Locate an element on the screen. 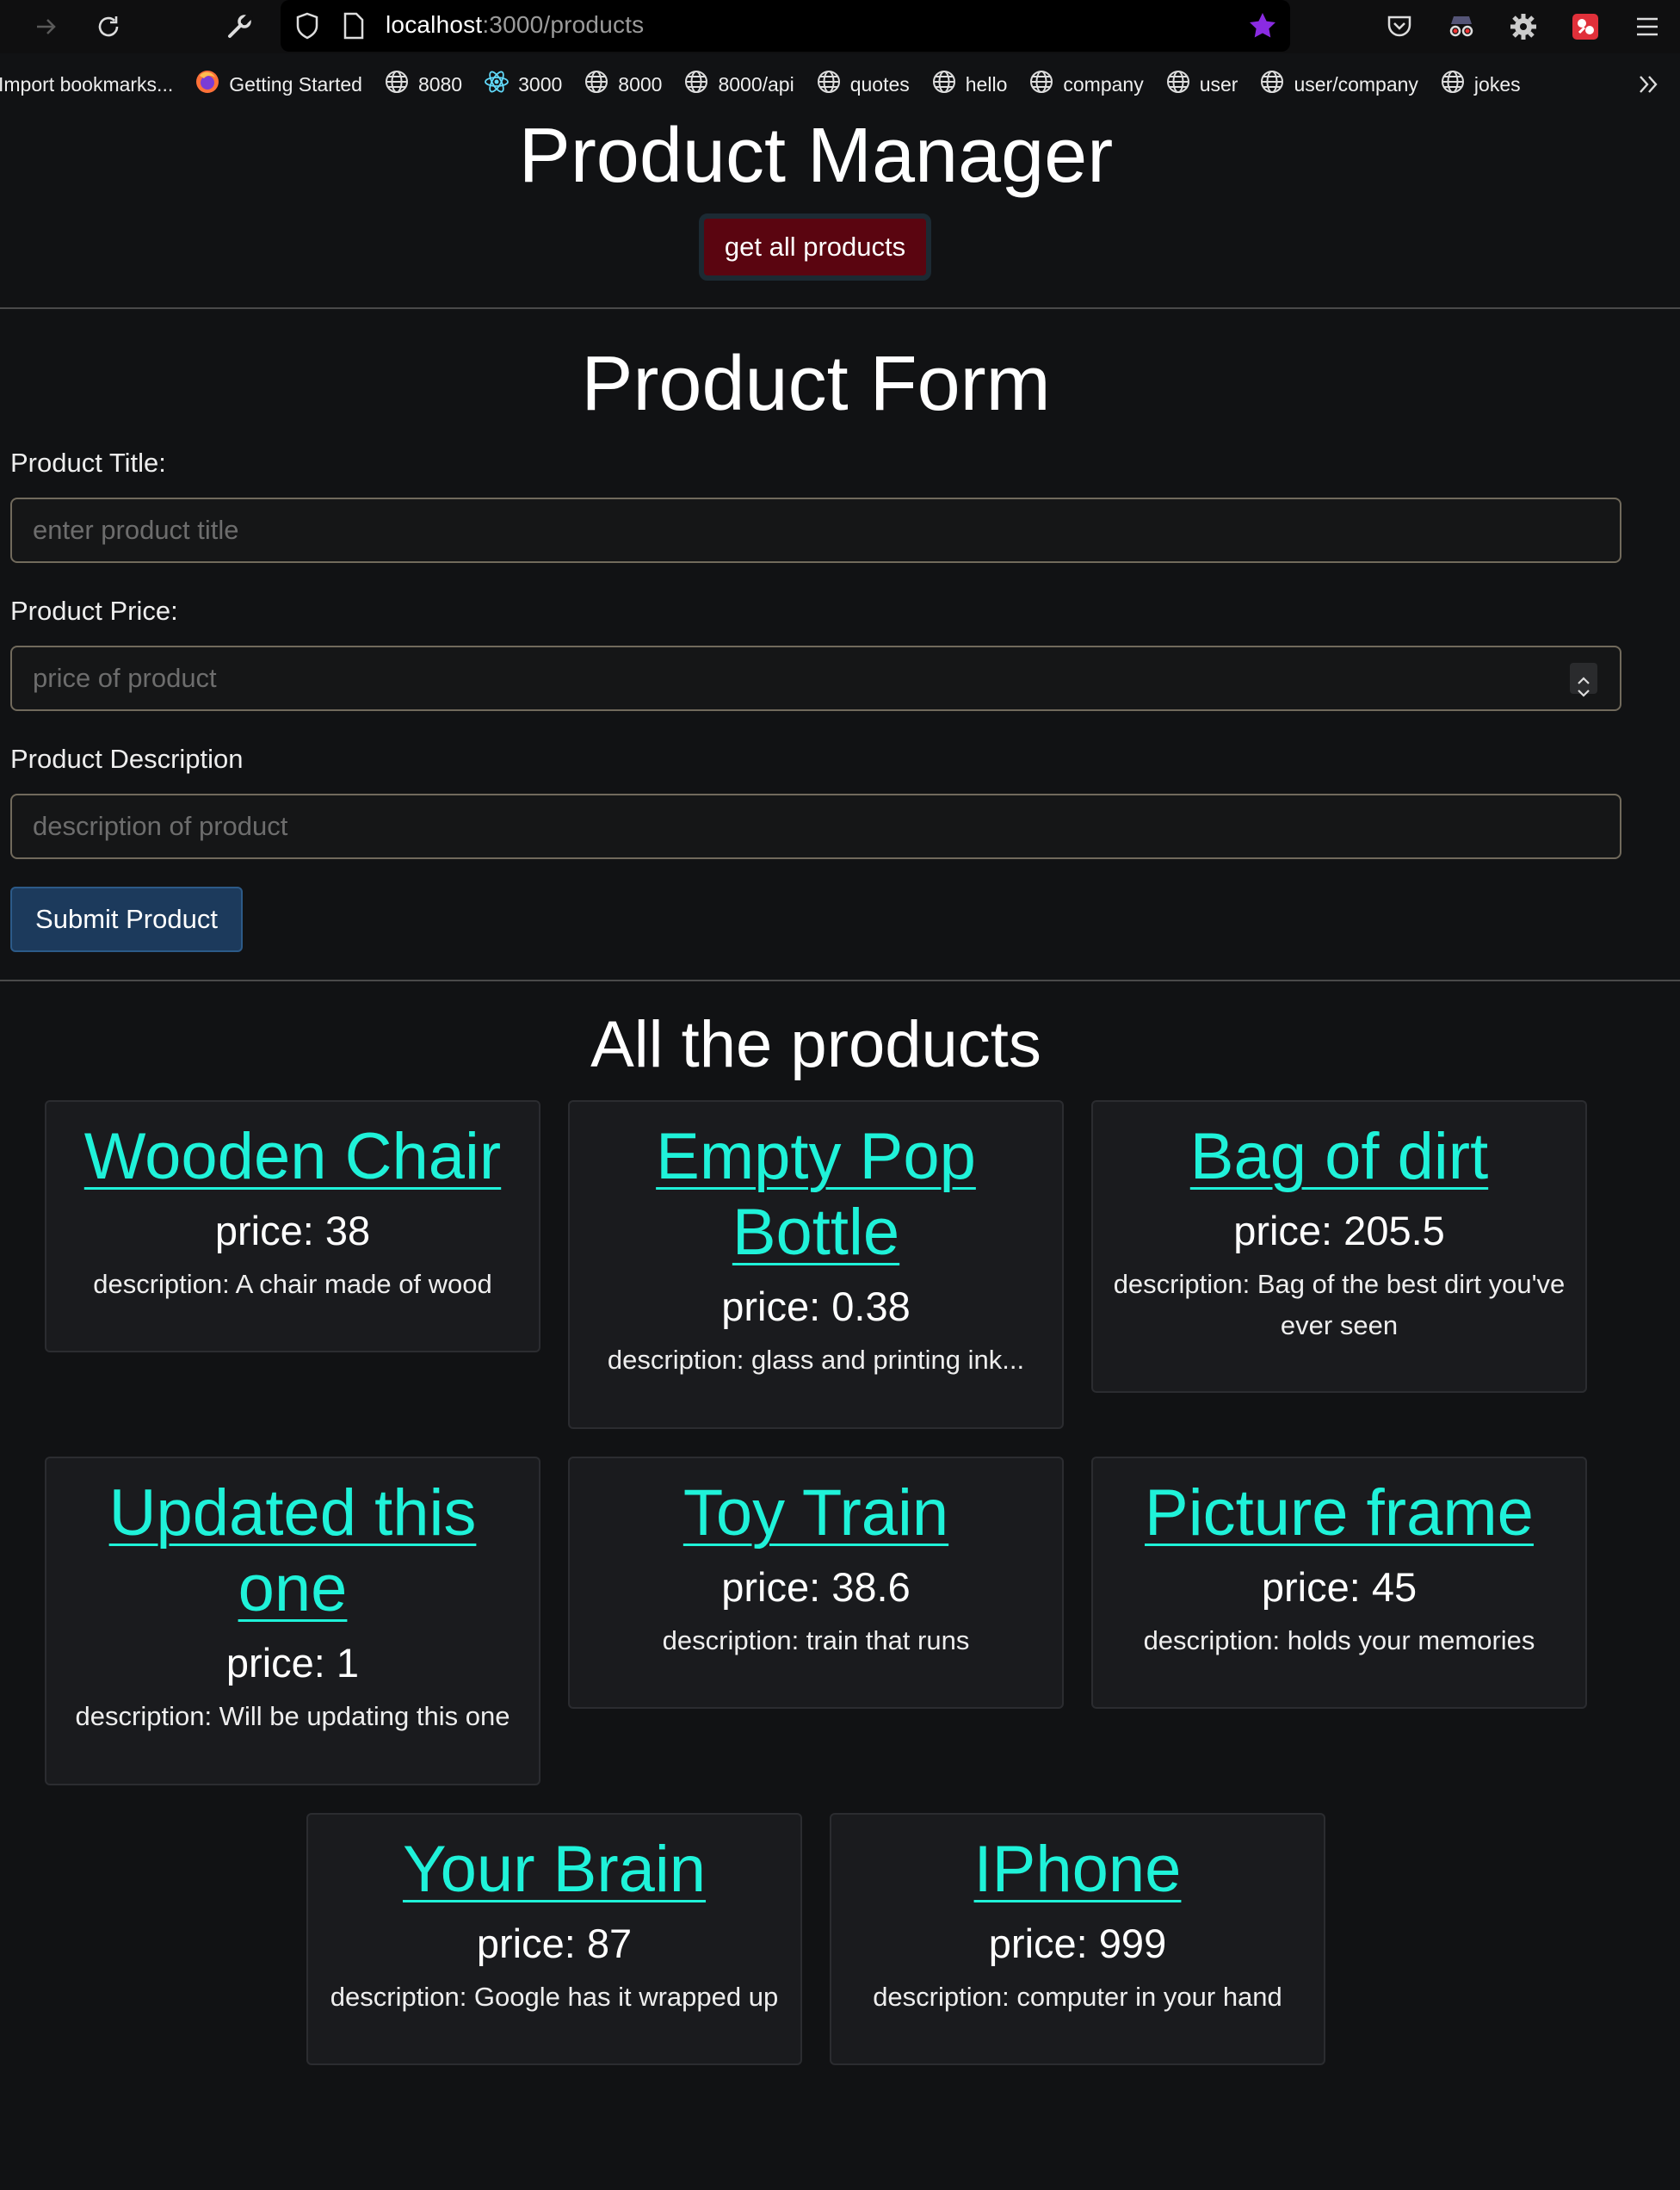 Image resolution: width=1680 pixels, height=2190 pixels. product-name-link: Bag of dirt is located at coordinates (1339, 1157).